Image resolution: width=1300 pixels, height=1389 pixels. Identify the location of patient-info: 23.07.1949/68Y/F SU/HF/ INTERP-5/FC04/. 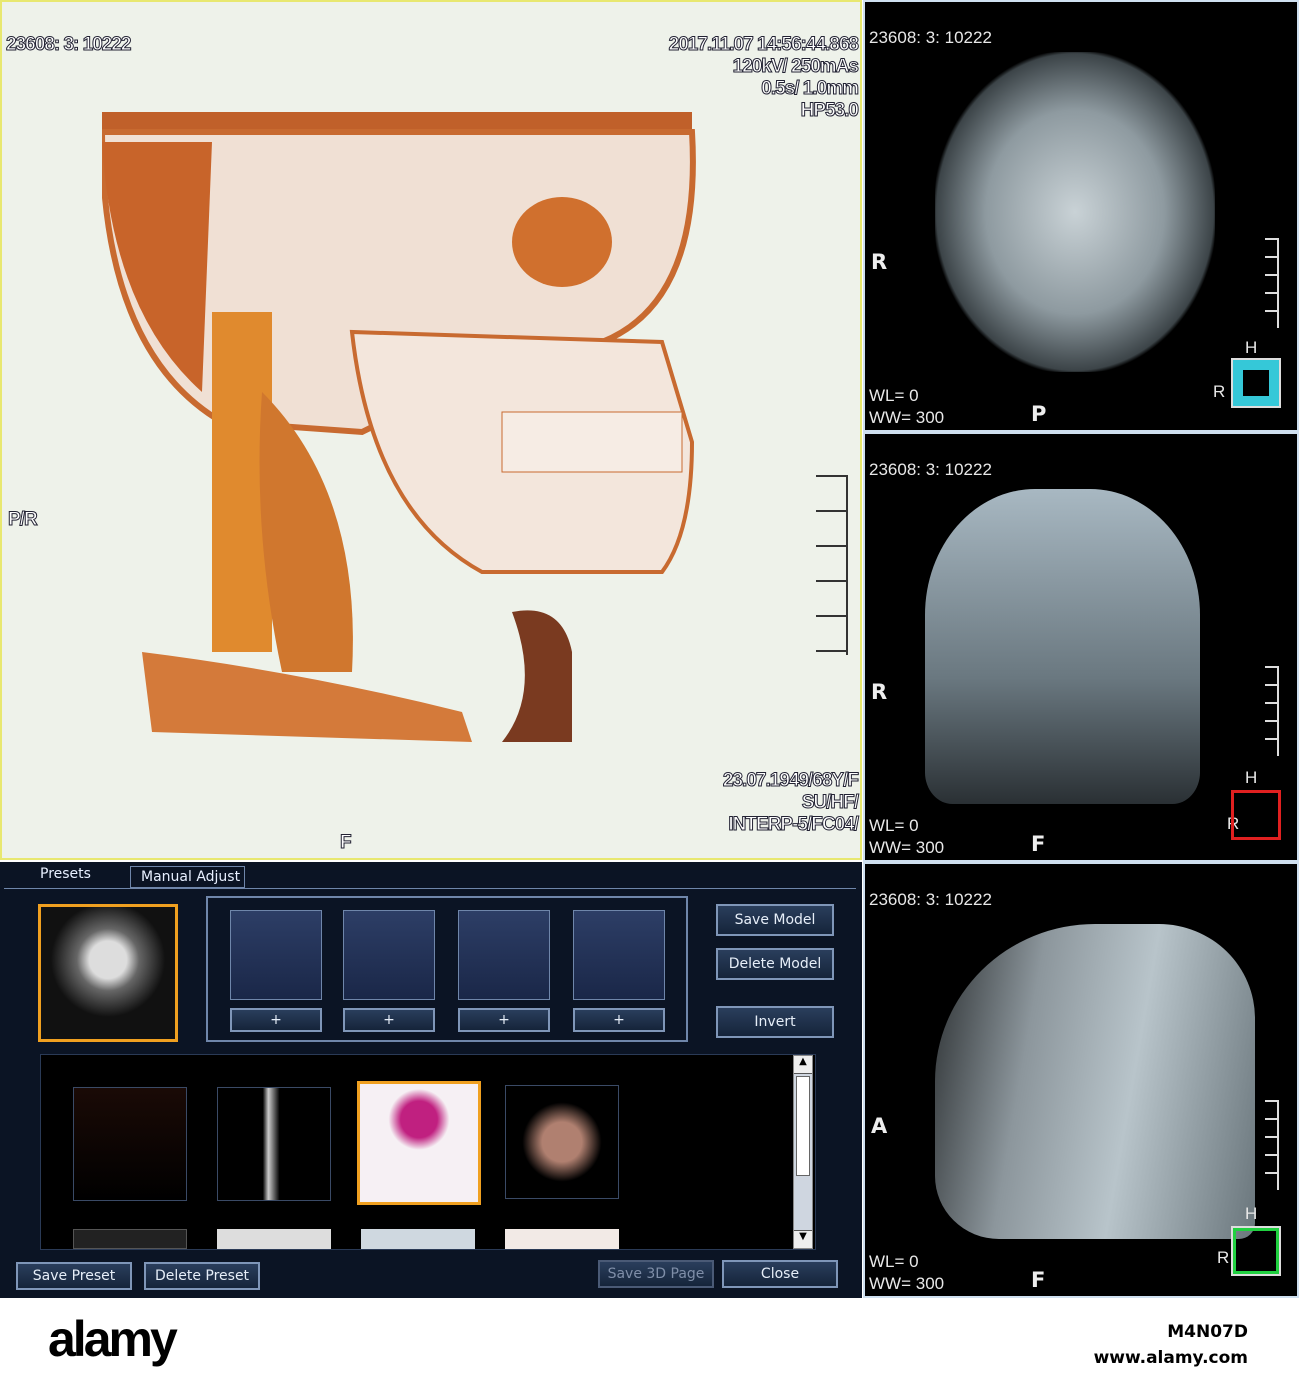
(791, 803).